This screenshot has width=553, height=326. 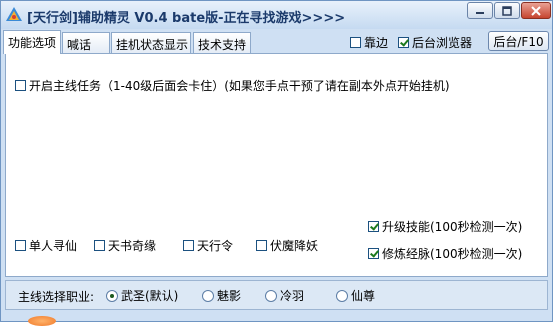 I want to click on taskbar-orb-icon, so click(x=42, y=321).